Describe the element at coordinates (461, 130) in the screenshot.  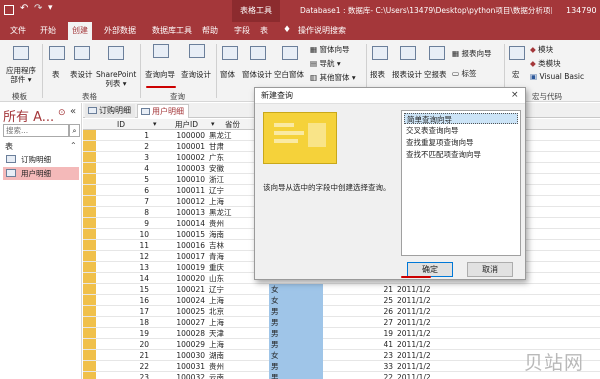
I see `list-item-crosstab-query: 交叉表查询向导` at that location.